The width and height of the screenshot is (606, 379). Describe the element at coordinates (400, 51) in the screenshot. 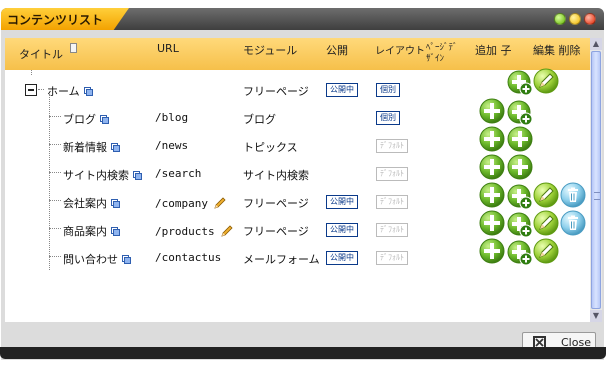

I see `header-layout: レイアウト` at that location.